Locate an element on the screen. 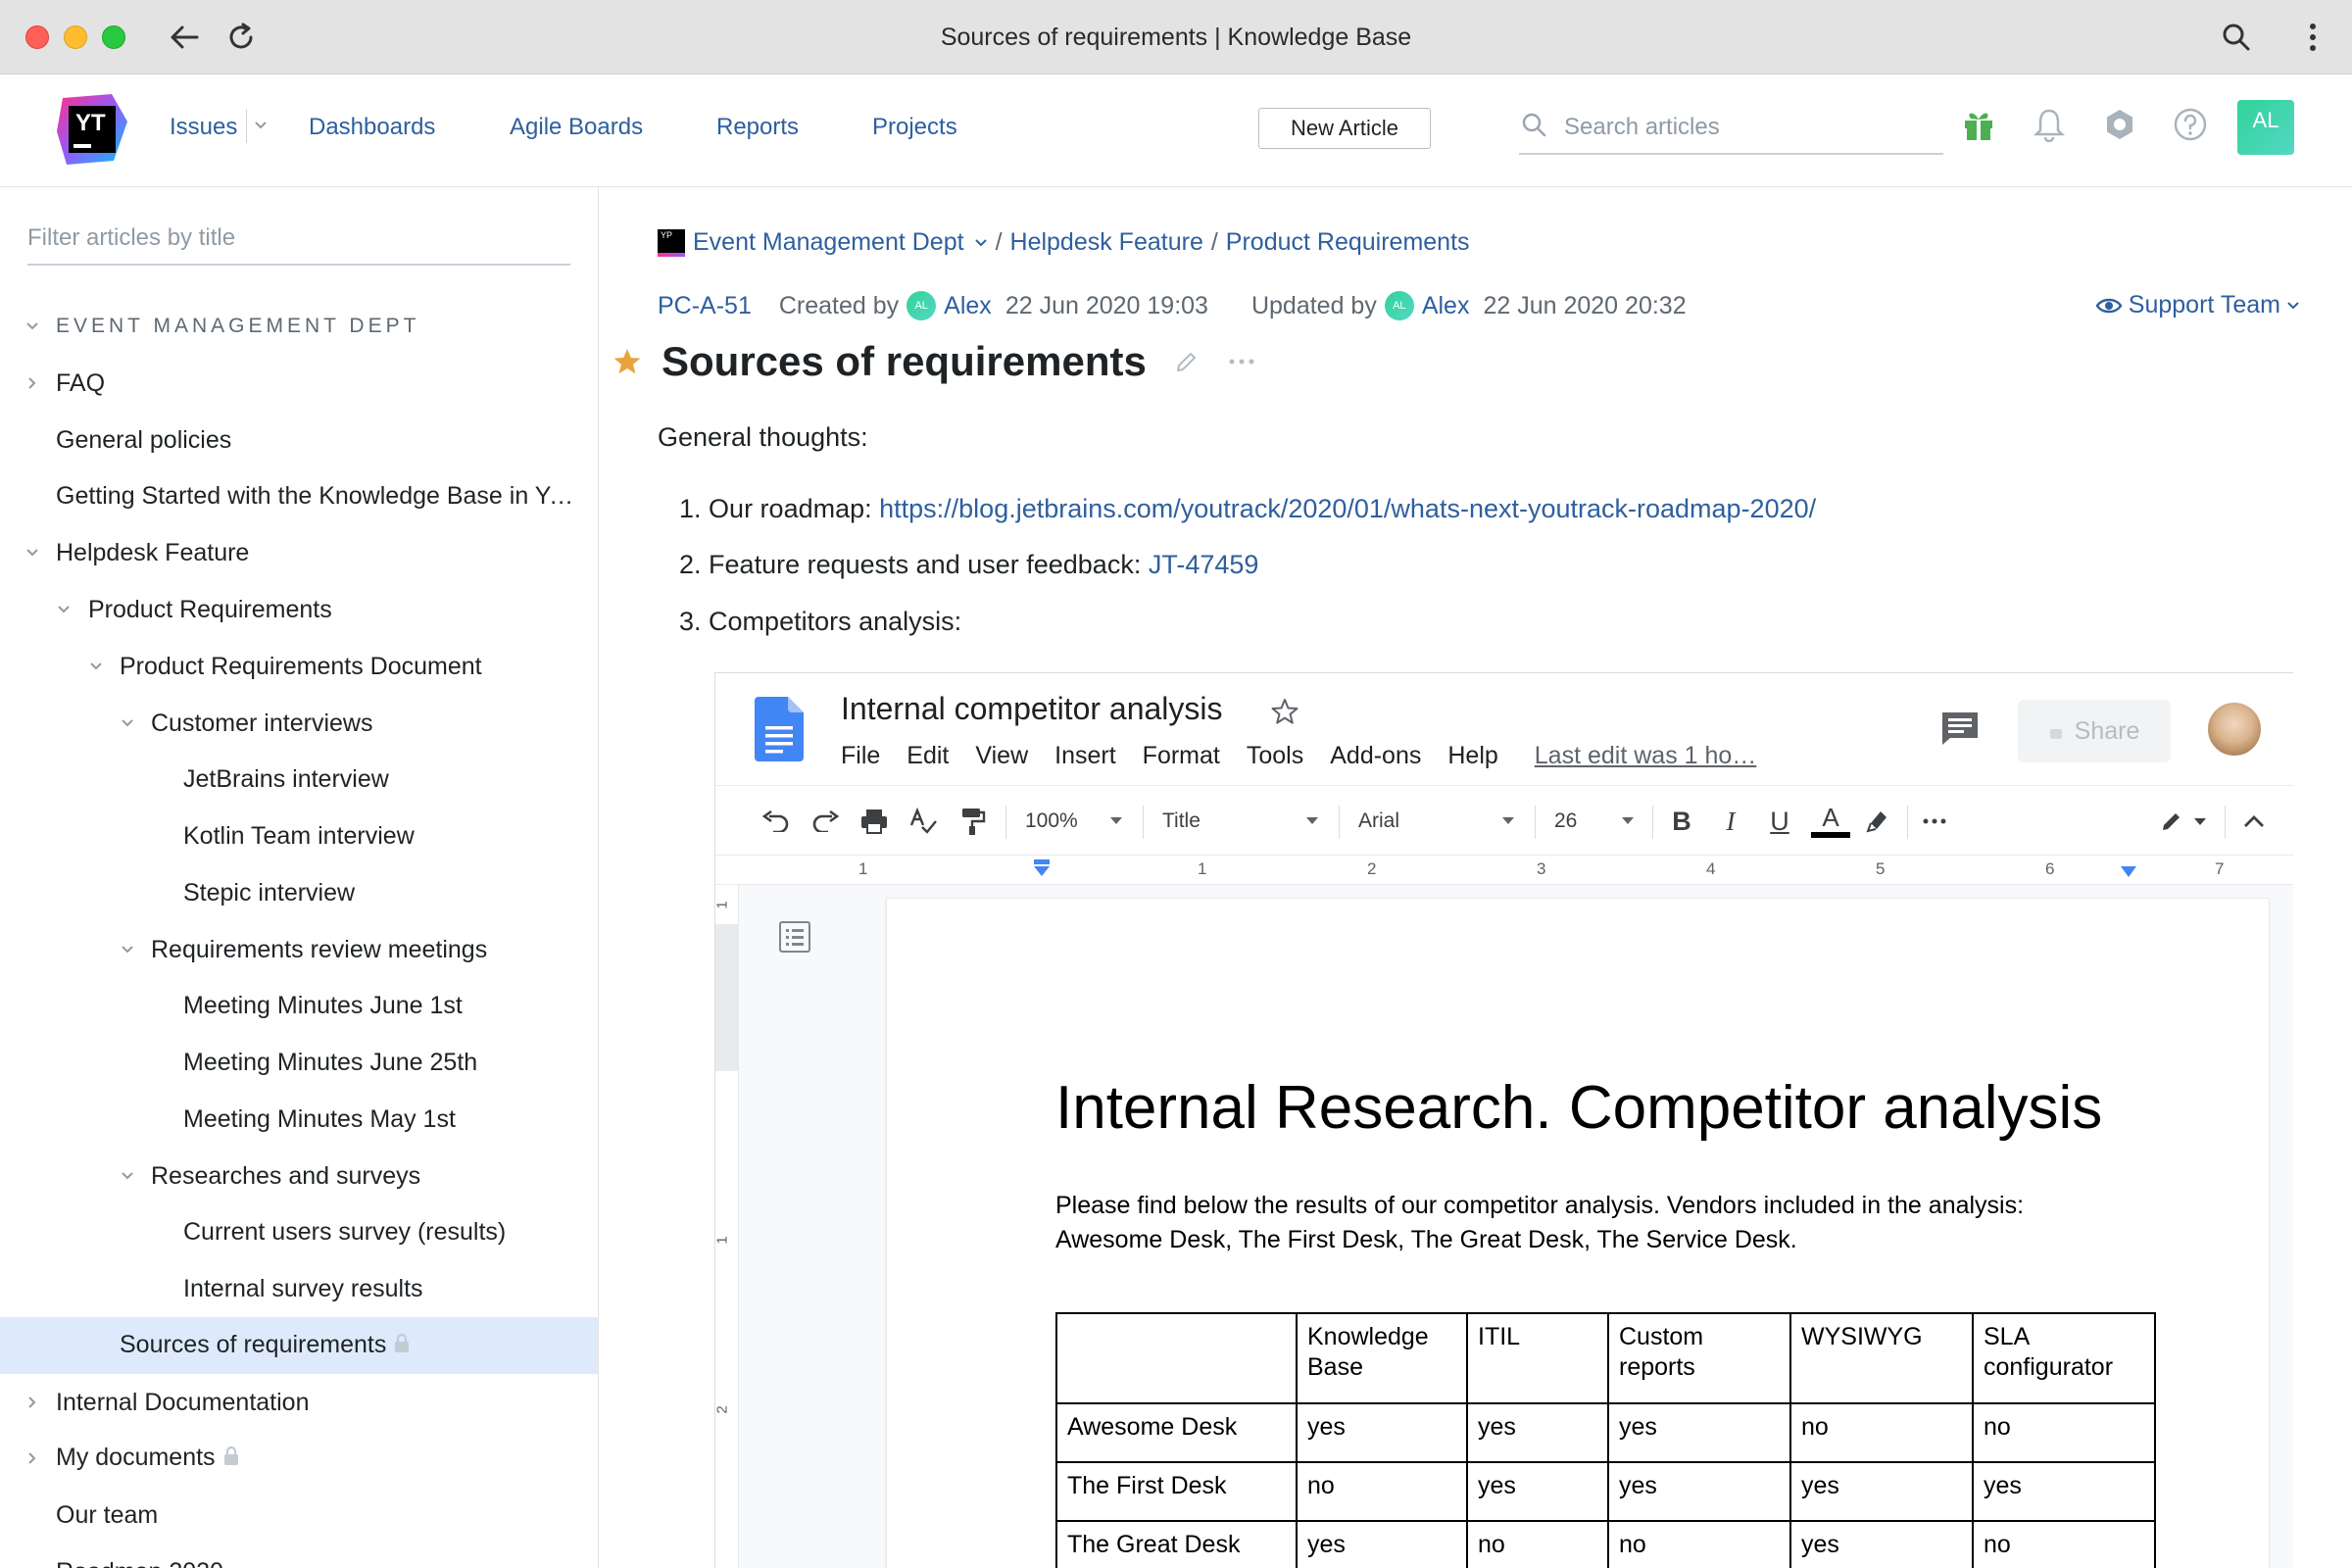  more-toolbar-icon is located at coordinates (1934, 821).